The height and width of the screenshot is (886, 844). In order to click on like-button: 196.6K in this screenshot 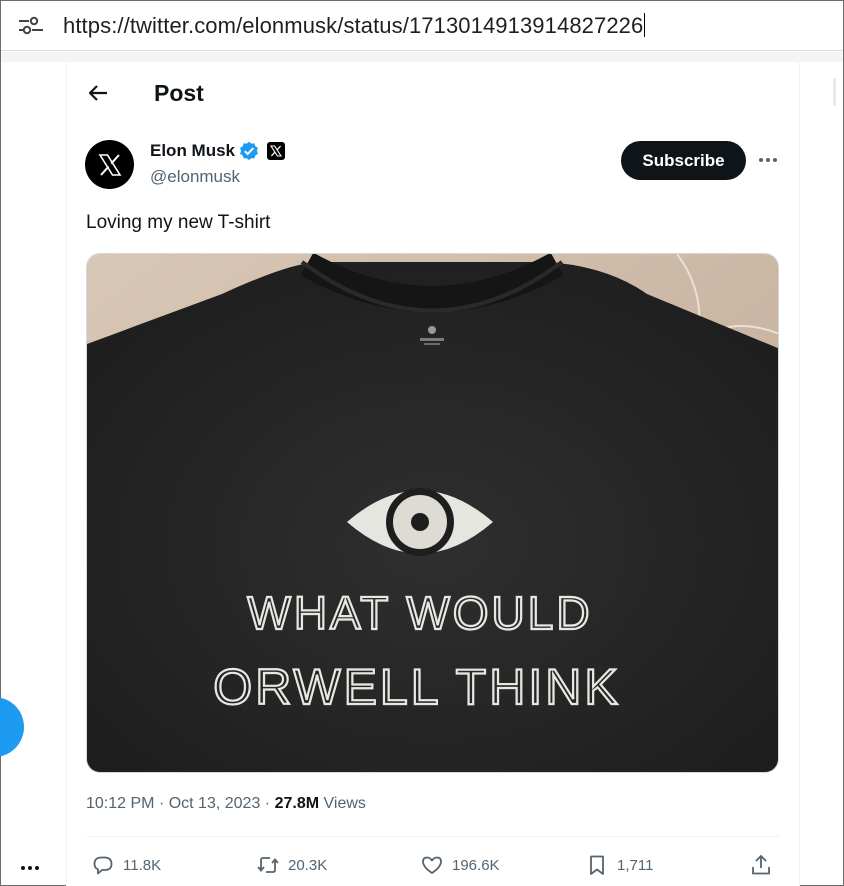, I will do `click(460, 865)`.